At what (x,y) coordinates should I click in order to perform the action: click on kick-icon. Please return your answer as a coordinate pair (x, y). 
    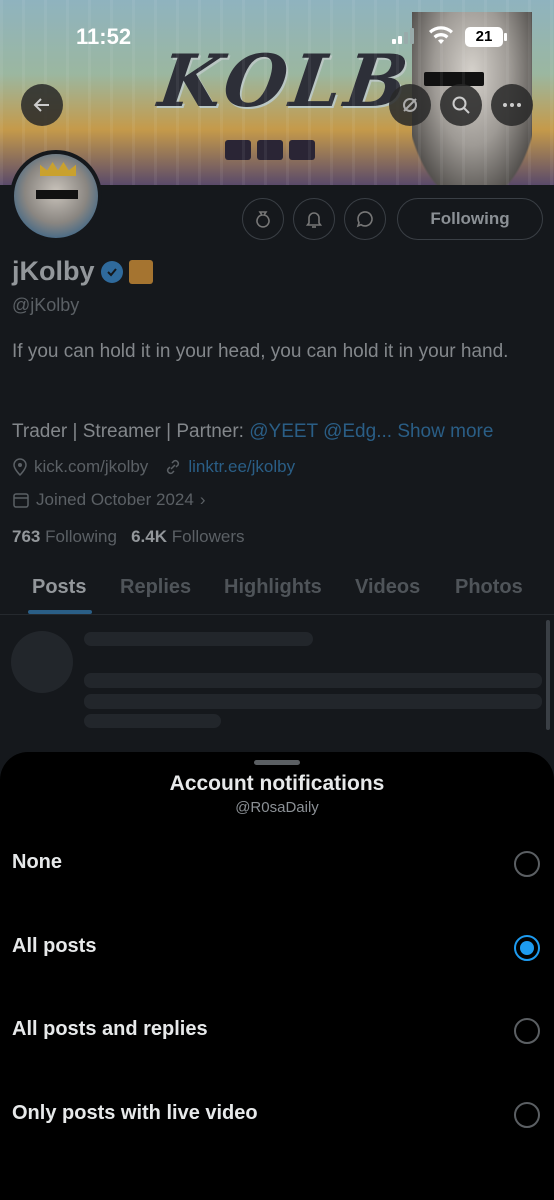
    Looking at the image, I should click on (270, 150).